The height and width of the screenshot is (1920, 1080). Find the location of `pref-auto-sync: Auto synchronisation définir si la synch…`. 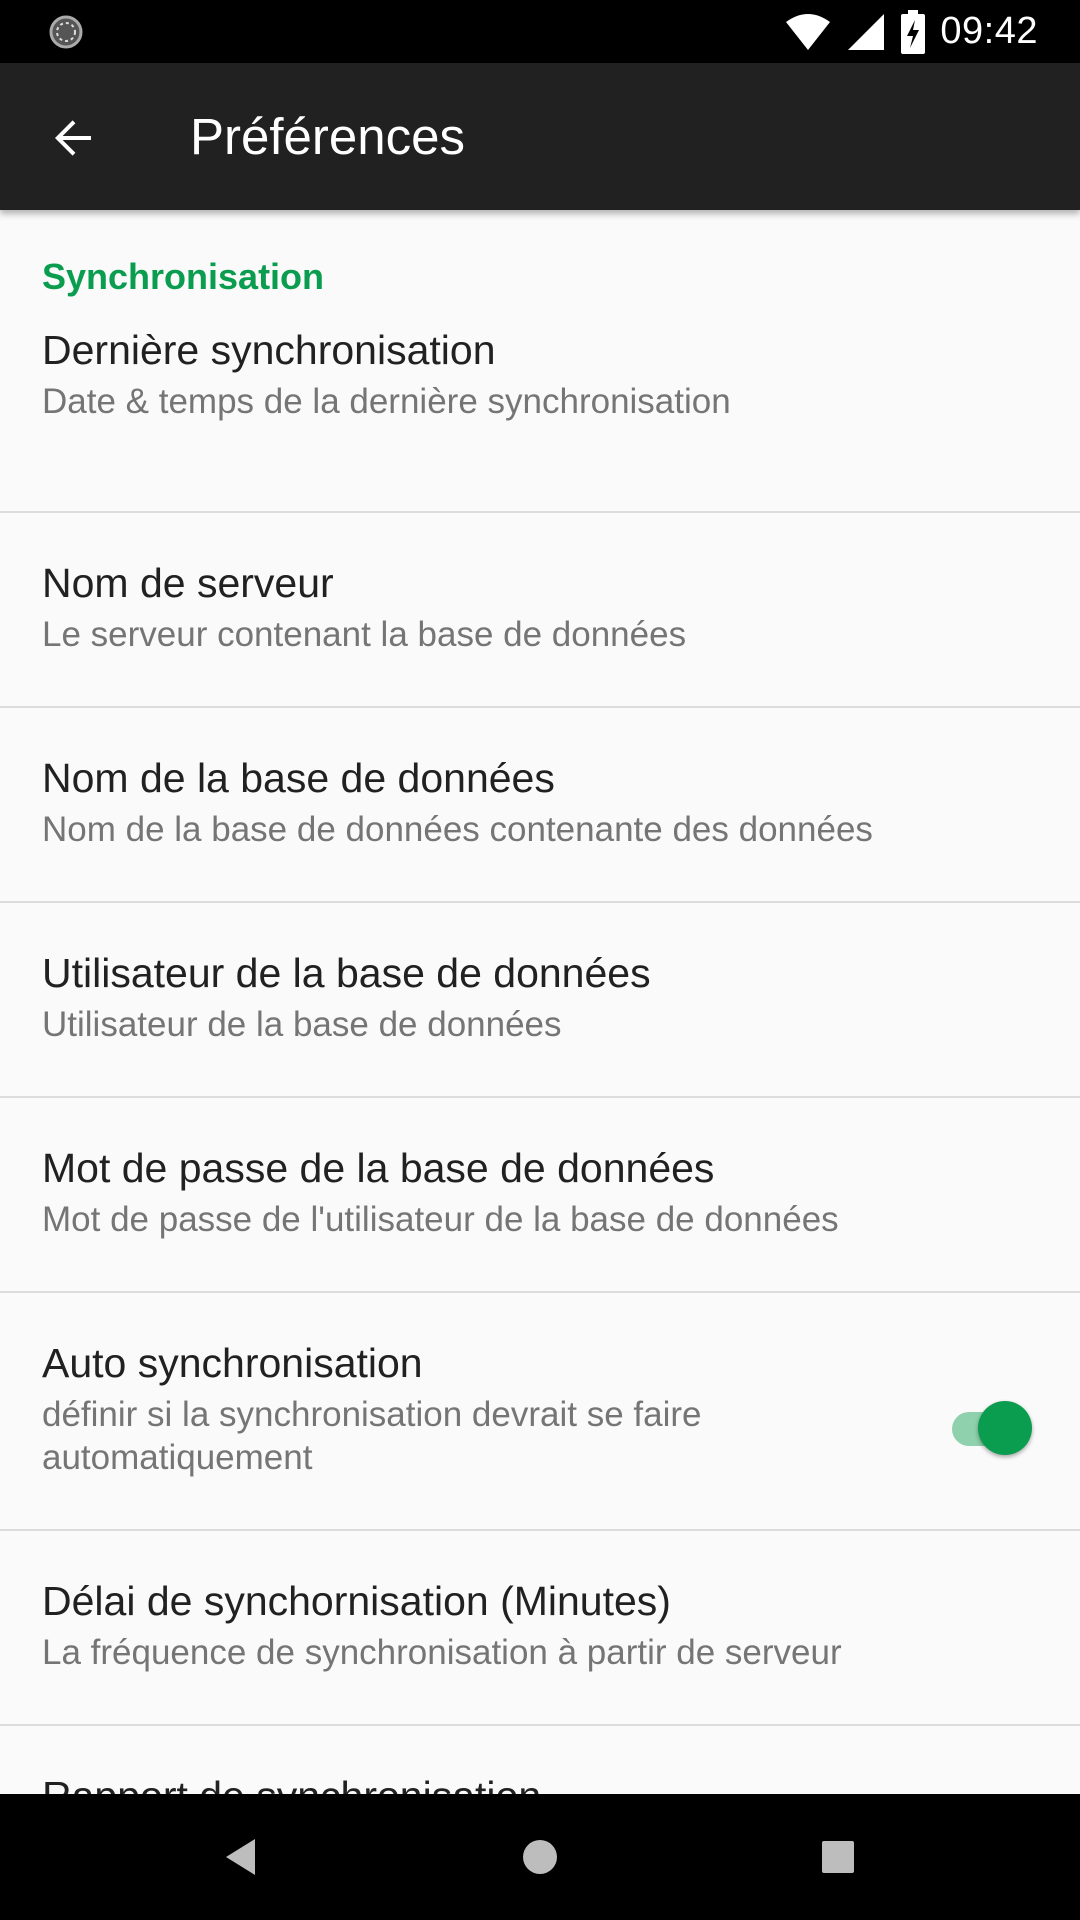

pref-auto-sync: Auto synchronisation définir si la synch… is located at coordinates (540, 1412).